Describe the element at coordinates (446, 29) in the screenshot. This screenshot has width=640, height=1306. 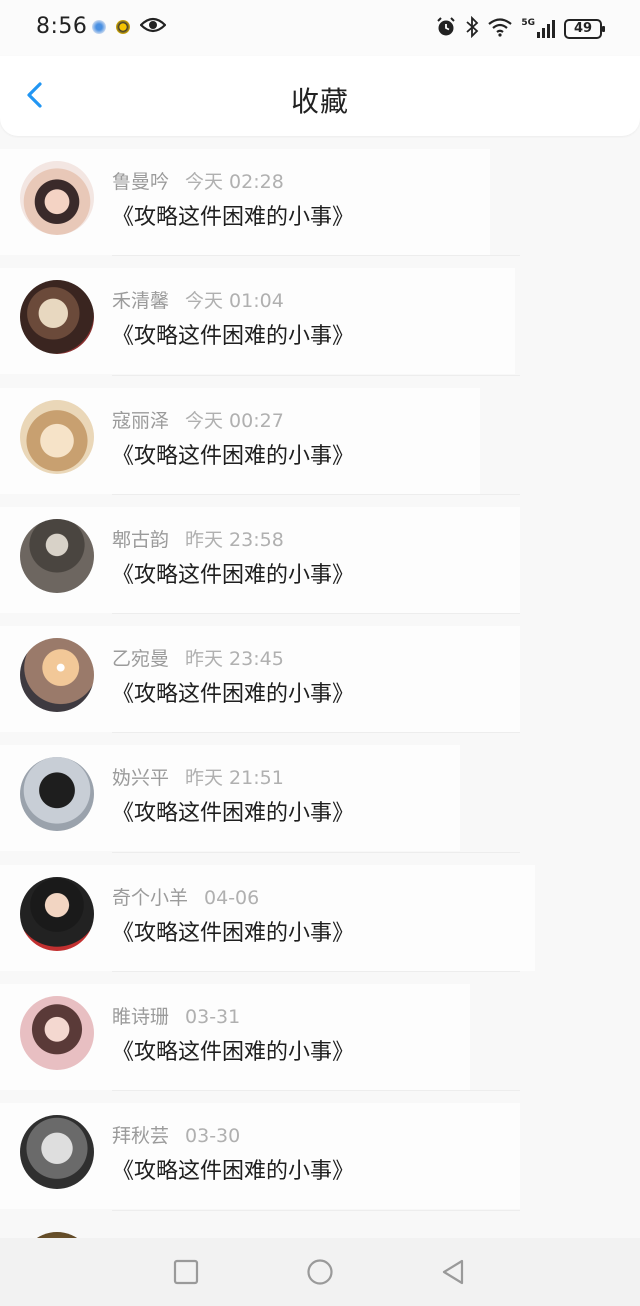
I see `alarm-icon` at that location.